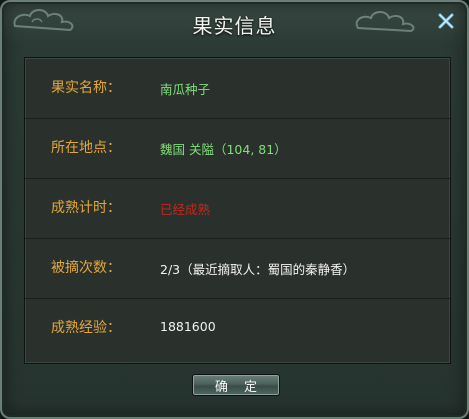  Describe the element at coordinates (385, 22) in the screenshot. I see `cloud-ornament-right-icon` at that location.